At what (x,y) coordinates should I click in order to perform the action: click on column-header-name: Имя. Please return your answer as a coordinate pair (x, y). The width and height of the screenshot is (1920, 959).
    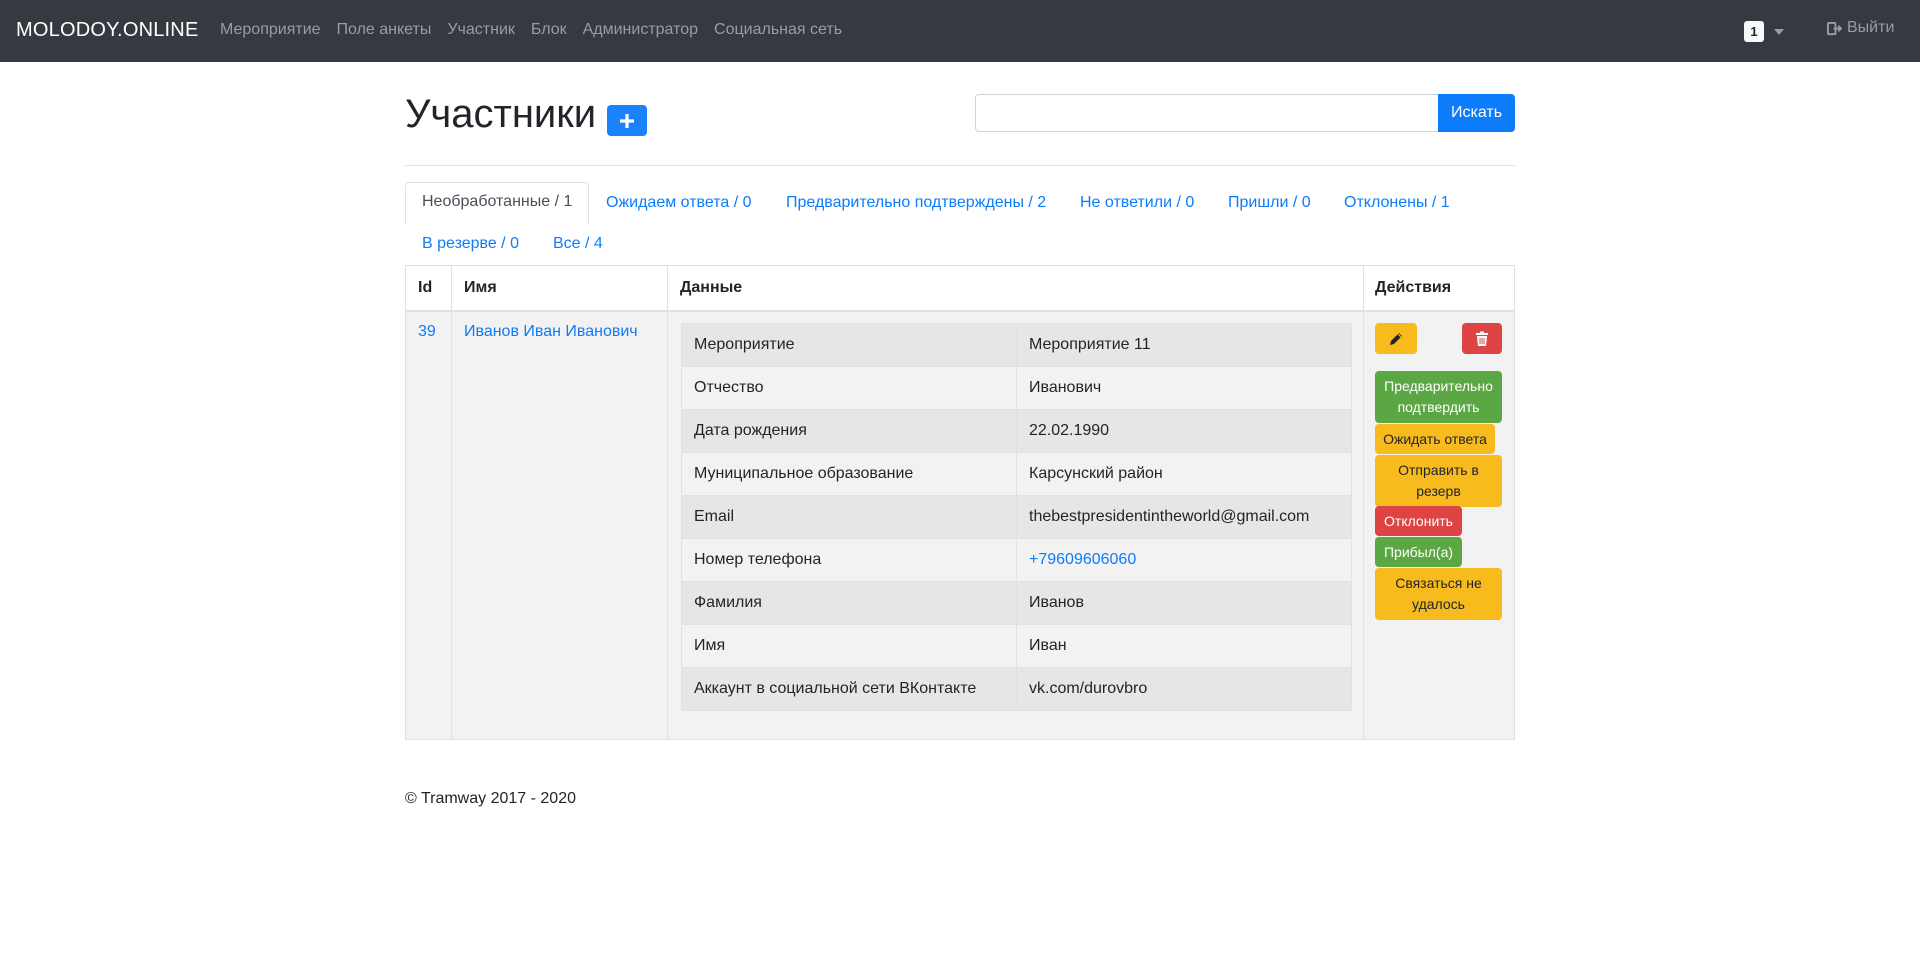
    Looking at the image, I should click on (480, 287).